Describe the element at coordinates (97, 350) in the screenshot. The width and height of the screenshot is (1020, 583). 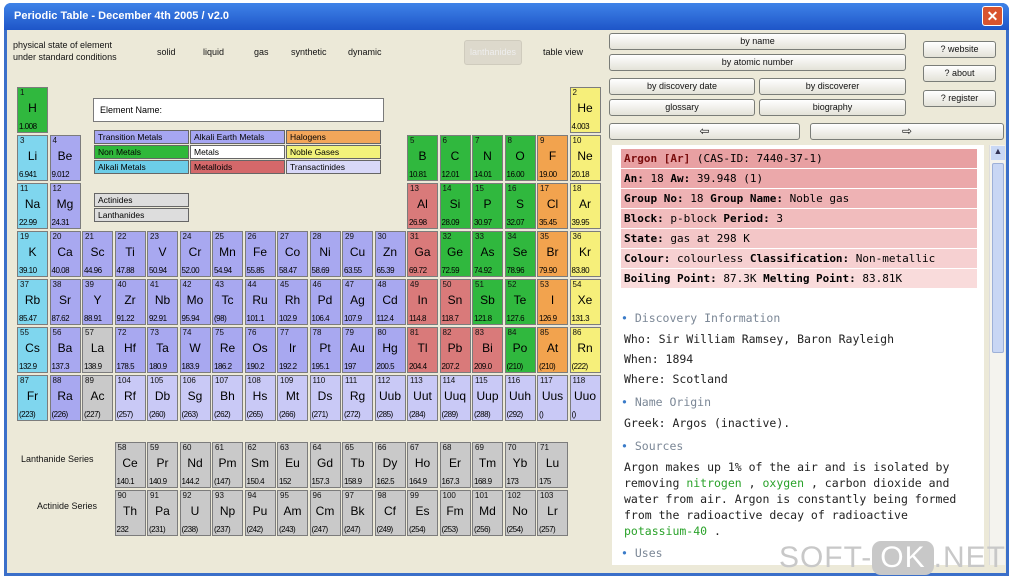
I see `element-cell: 57 La 138.9` at that location.